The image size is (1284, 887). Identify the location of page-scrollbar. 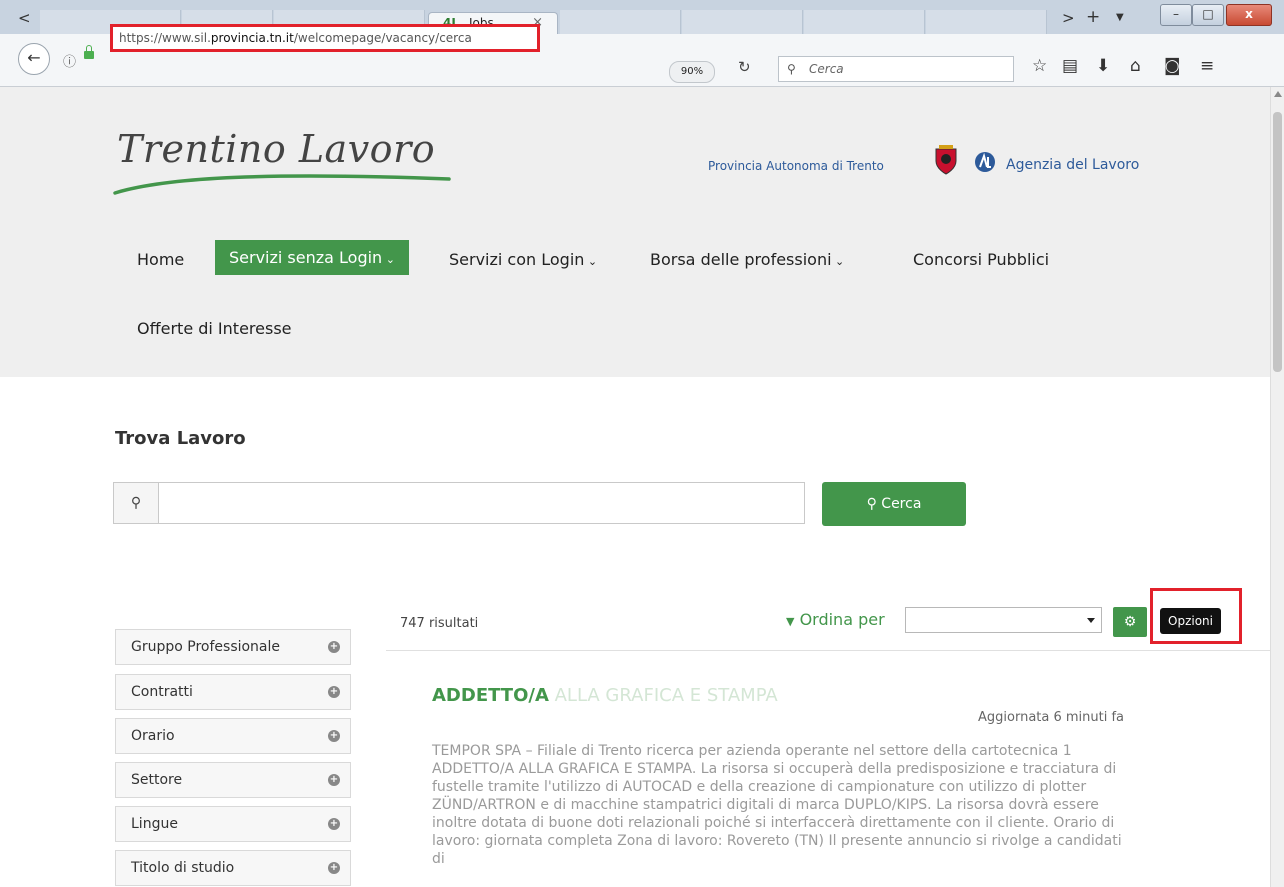
(1277, 487).